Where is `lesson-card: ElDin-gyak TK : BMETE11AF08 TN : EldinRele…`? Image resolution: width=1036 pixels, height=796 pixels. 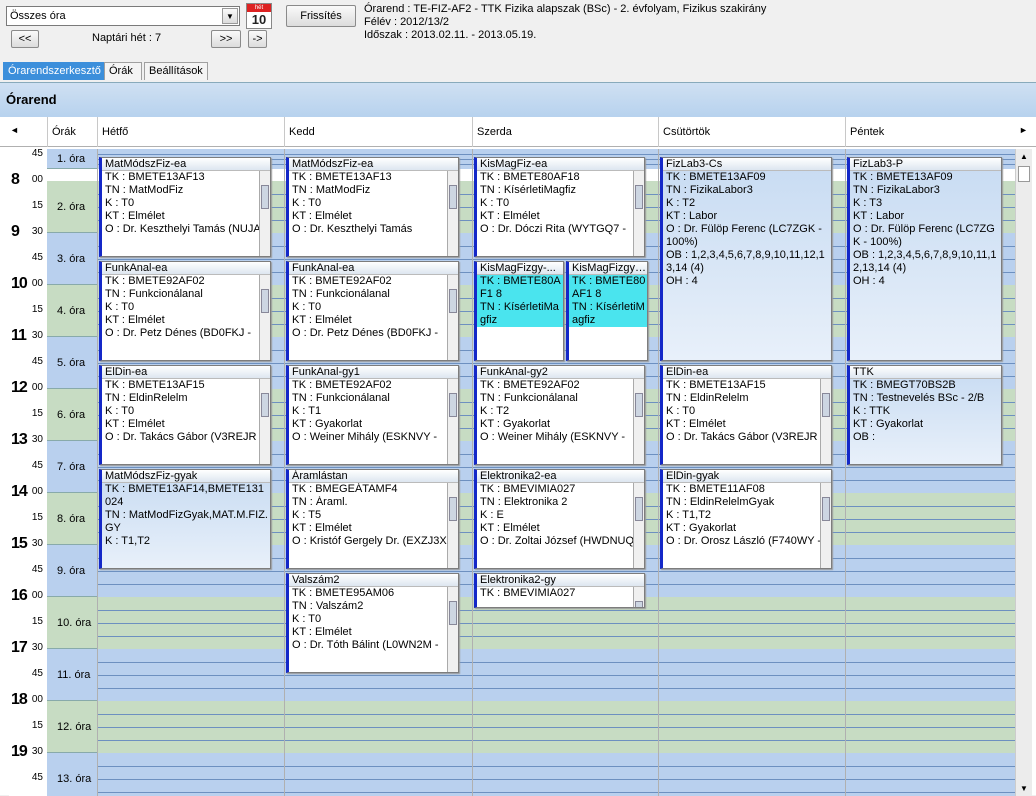
lesson-card: ElDin-gyak TK : BMETE11AF08 TN : EldinRele… is located at coordinates (746, 519).